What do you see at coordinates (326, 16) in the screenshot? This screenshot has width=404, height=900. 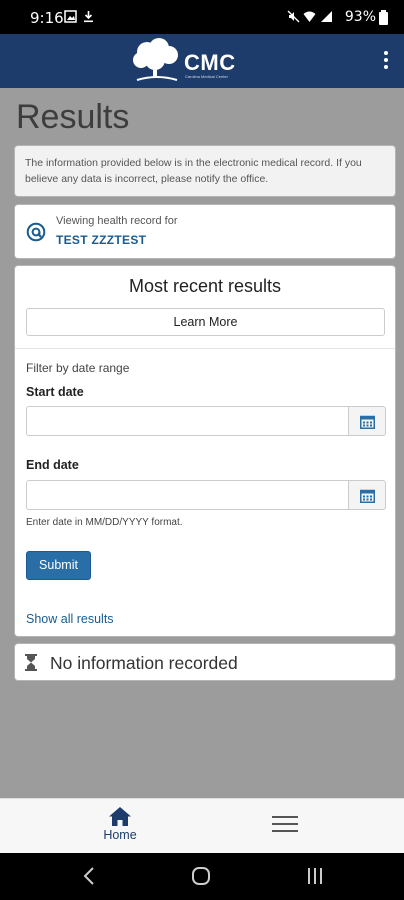 I see `signal-icon` at bounding box center [326, 16].